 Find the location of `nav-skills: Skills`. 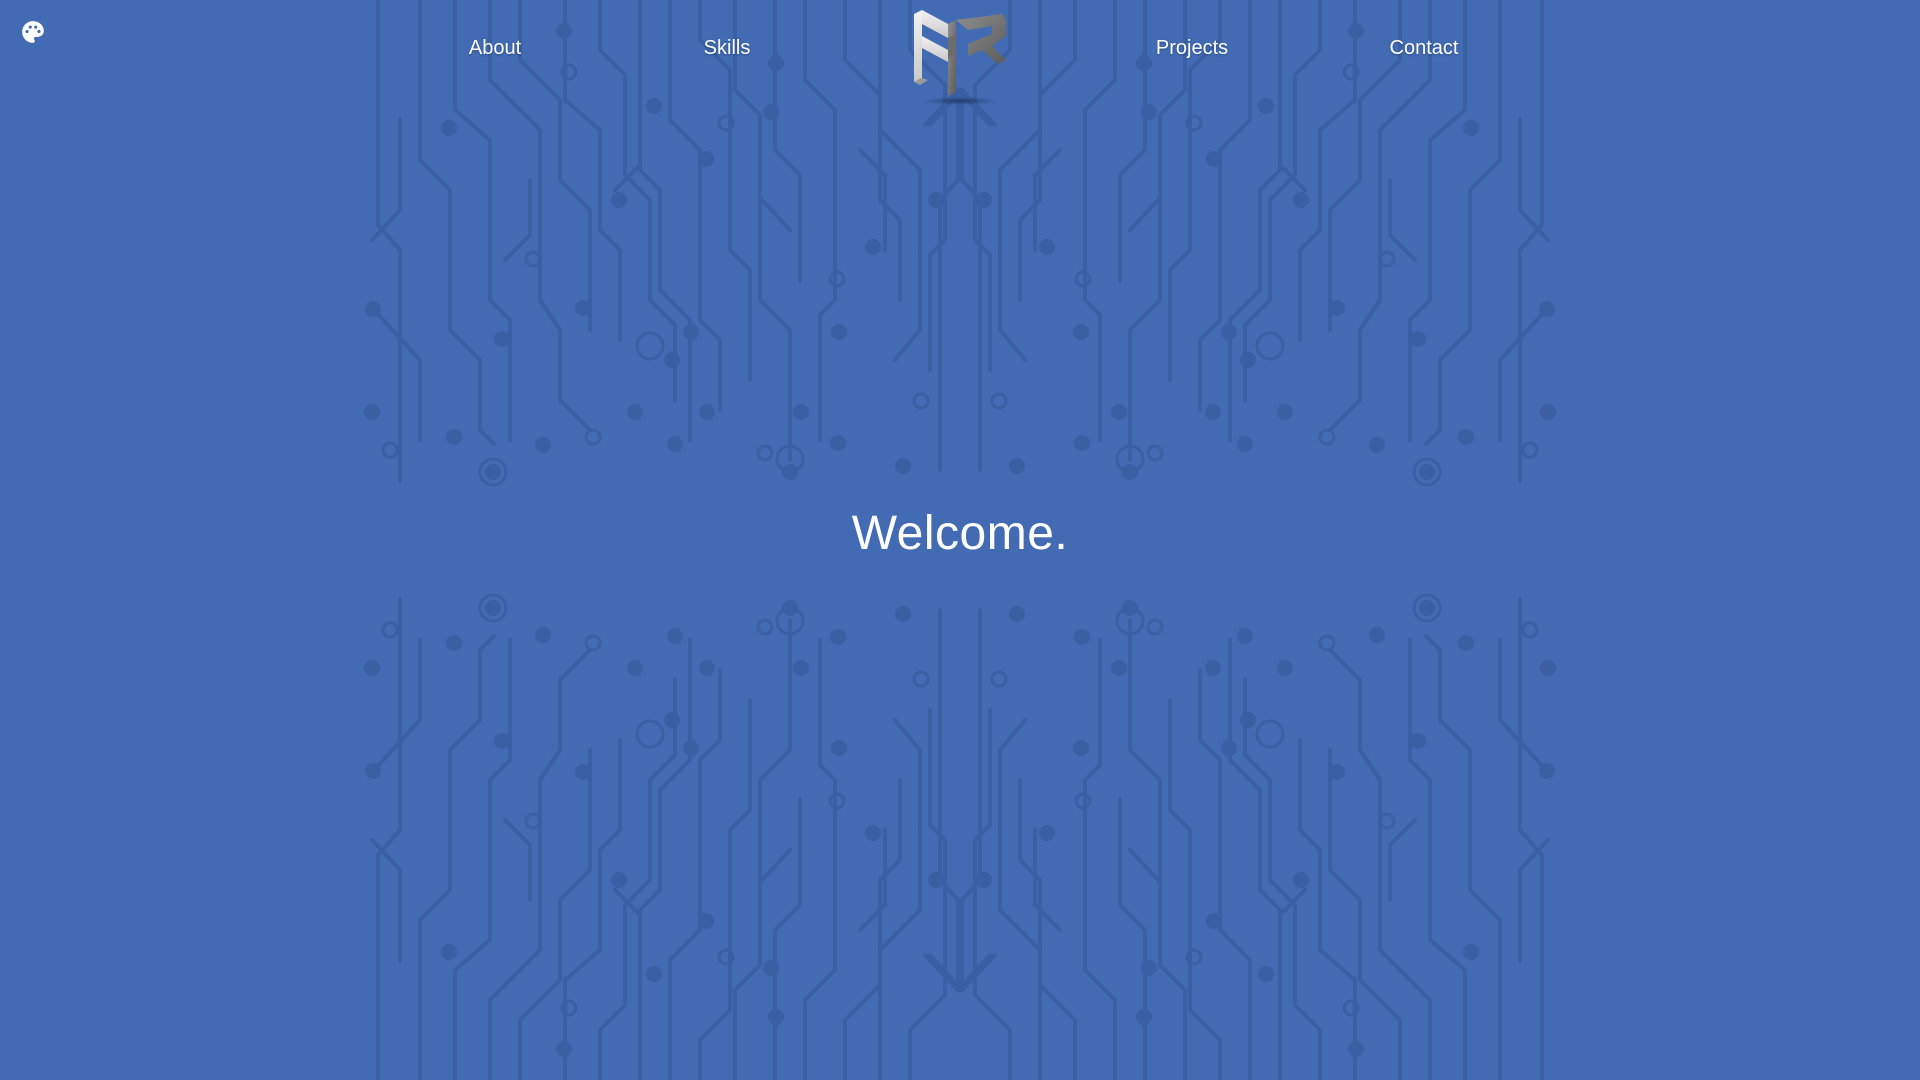

nav-skills: Skills is located at coordinates (727, 48).